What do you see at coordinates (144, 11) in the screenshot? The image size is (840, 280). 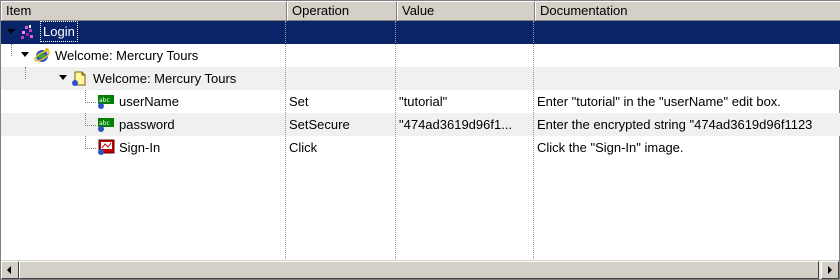 I see `column-header-item: Item` at bounding box center [144, 11].